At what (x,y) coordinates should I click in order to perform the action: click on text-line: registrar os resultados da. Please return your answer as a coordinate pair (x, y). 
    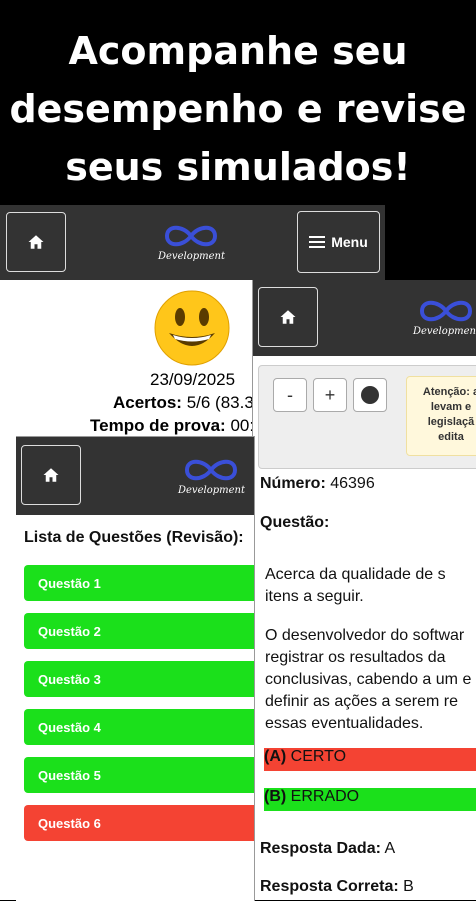
    Looking at the image, I should click on (355, 657).